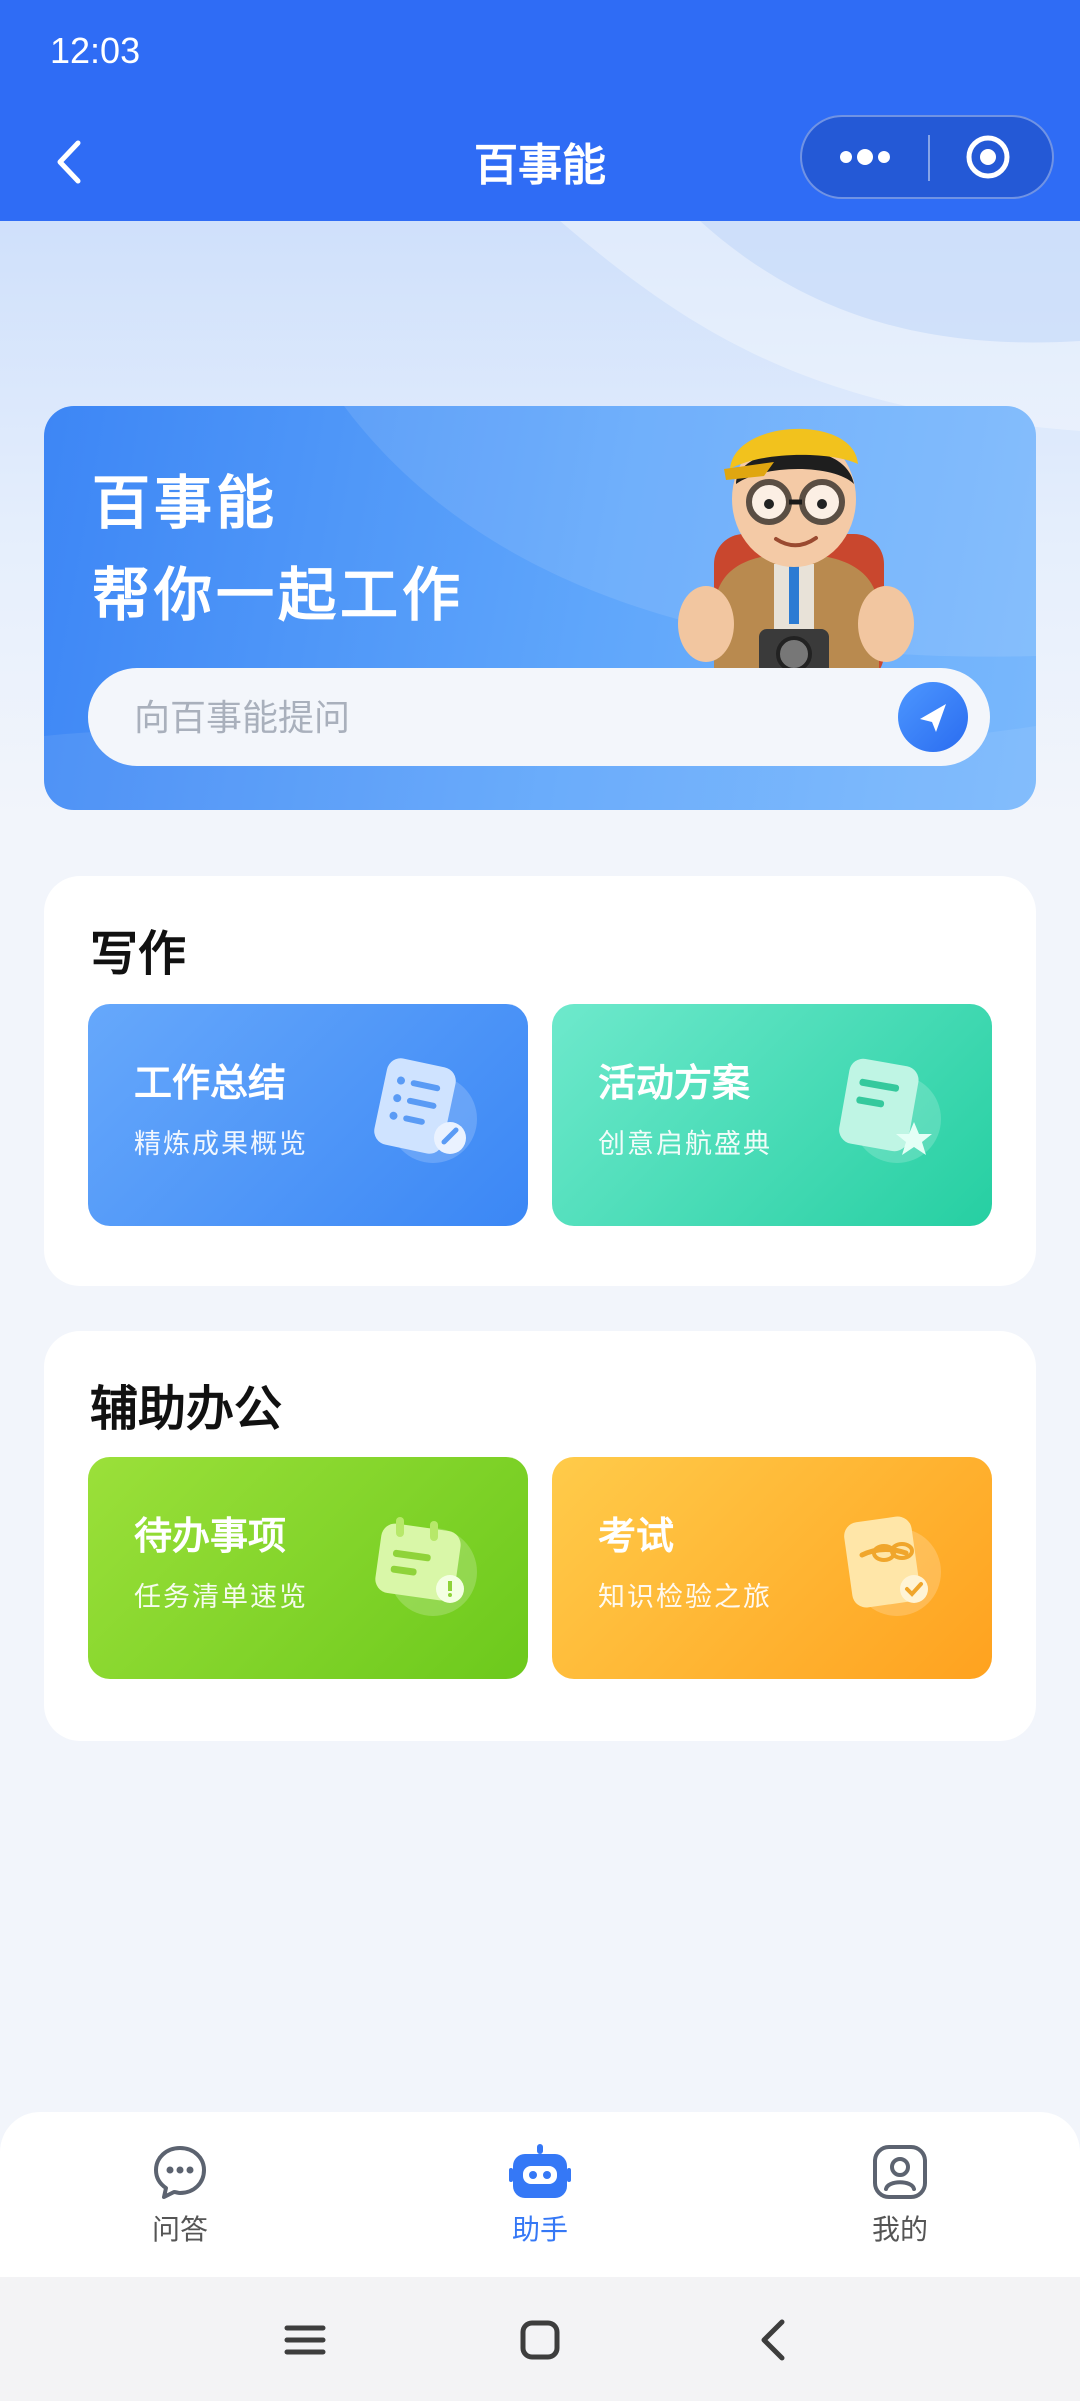 The height and width of the screenshot is (2401, 1080). I want to click on system-navigation-bar, so click(540, 2339).